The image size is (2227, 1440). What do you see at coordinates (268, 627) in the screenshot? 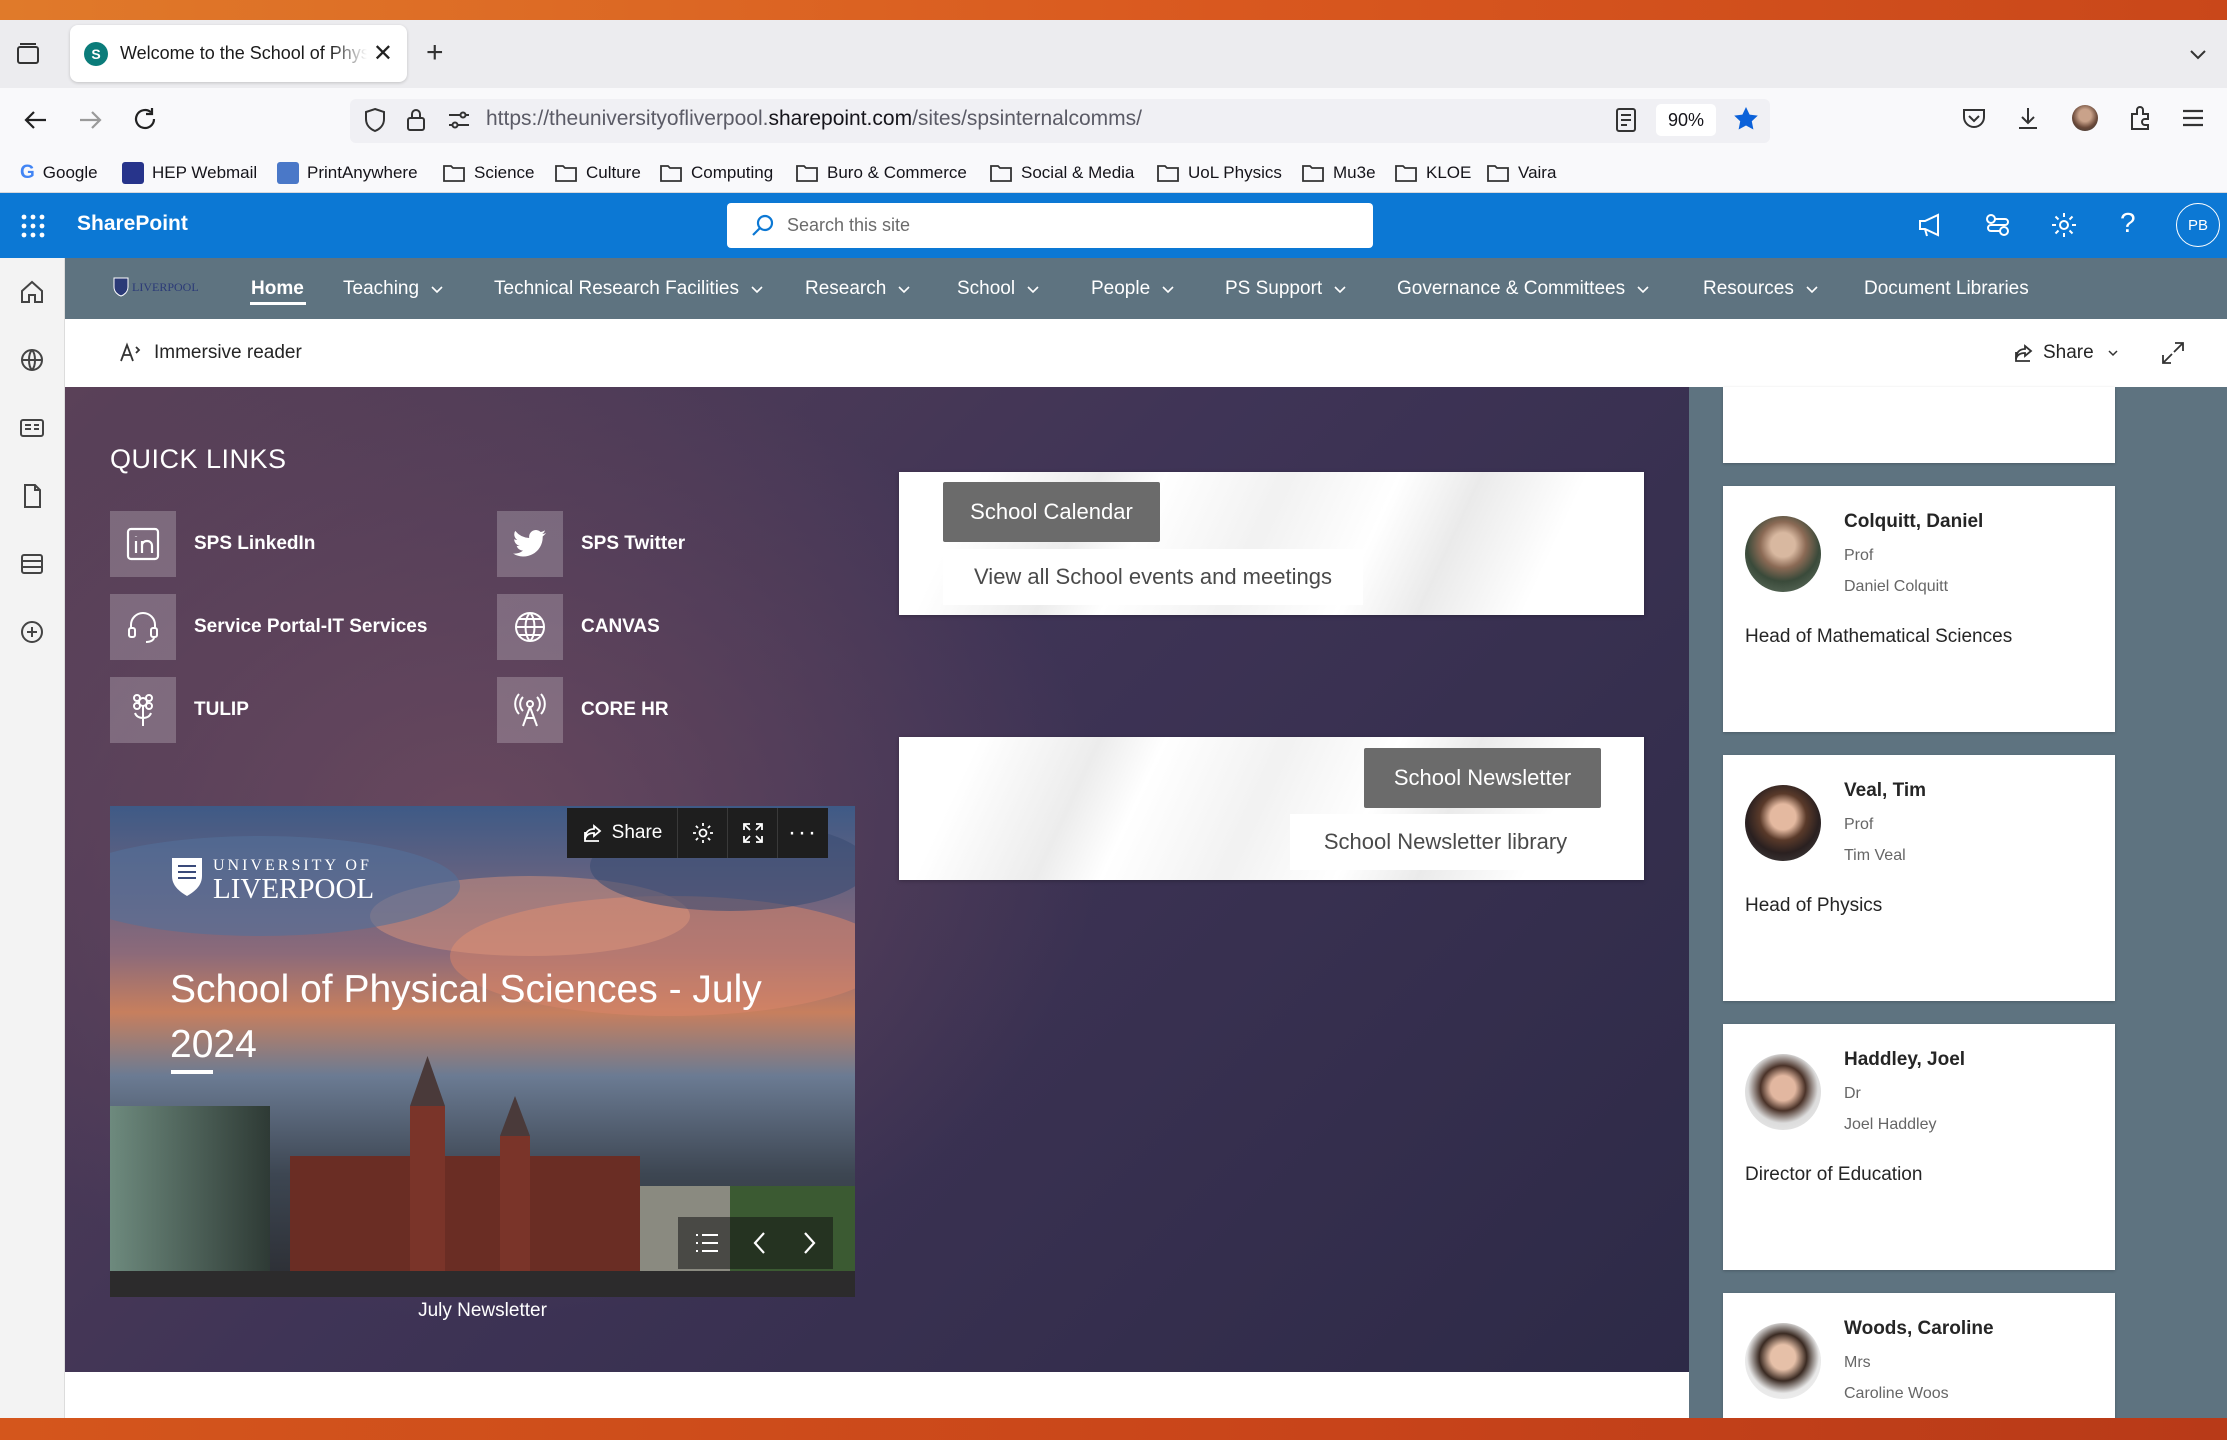
I see `quick-link-service-portal: Service Portal-IT Services` at bounding box center [268, 627].